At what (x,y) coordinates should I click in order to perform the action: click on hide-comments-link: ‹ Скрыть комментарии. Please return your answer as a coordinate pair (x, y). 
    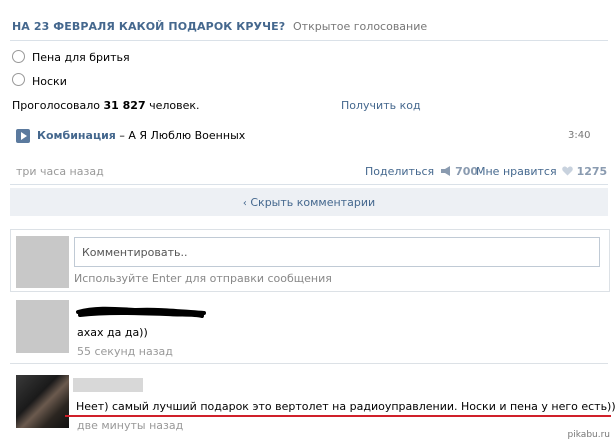
    Looking at the image, I should click on (309, 202).